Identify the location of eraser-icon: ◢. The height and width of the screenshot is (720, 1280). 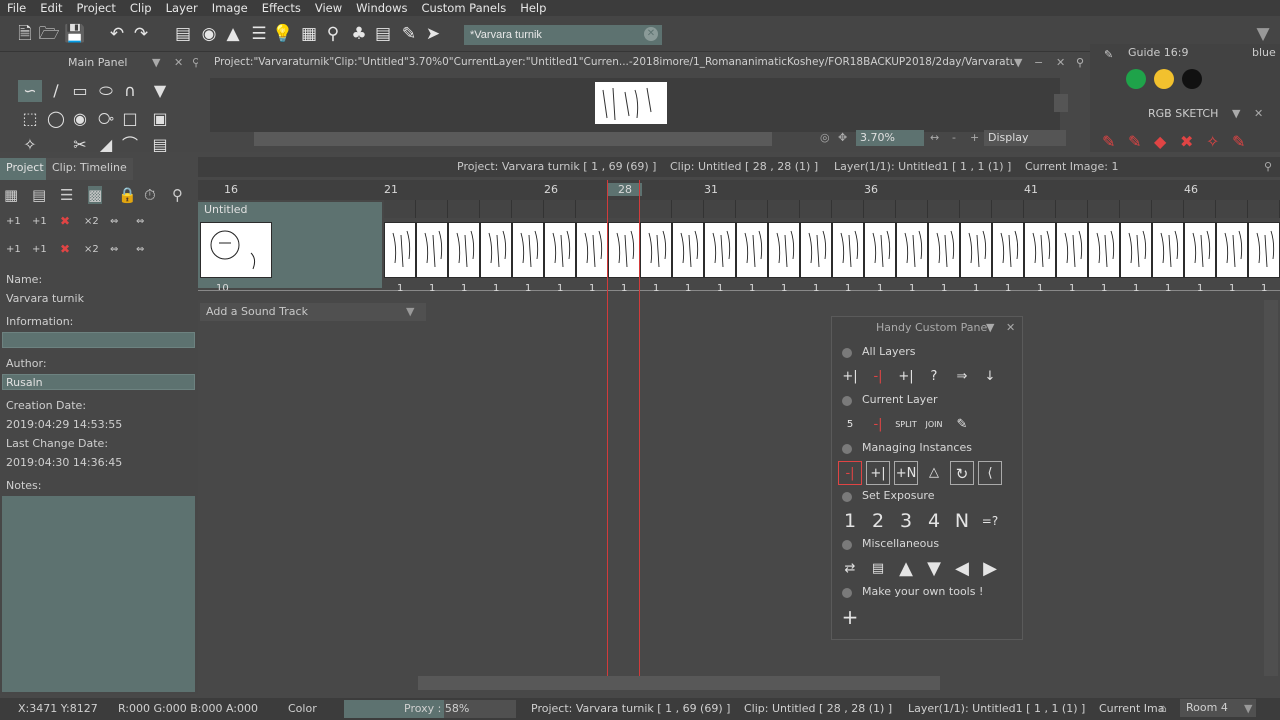
(106, 145).